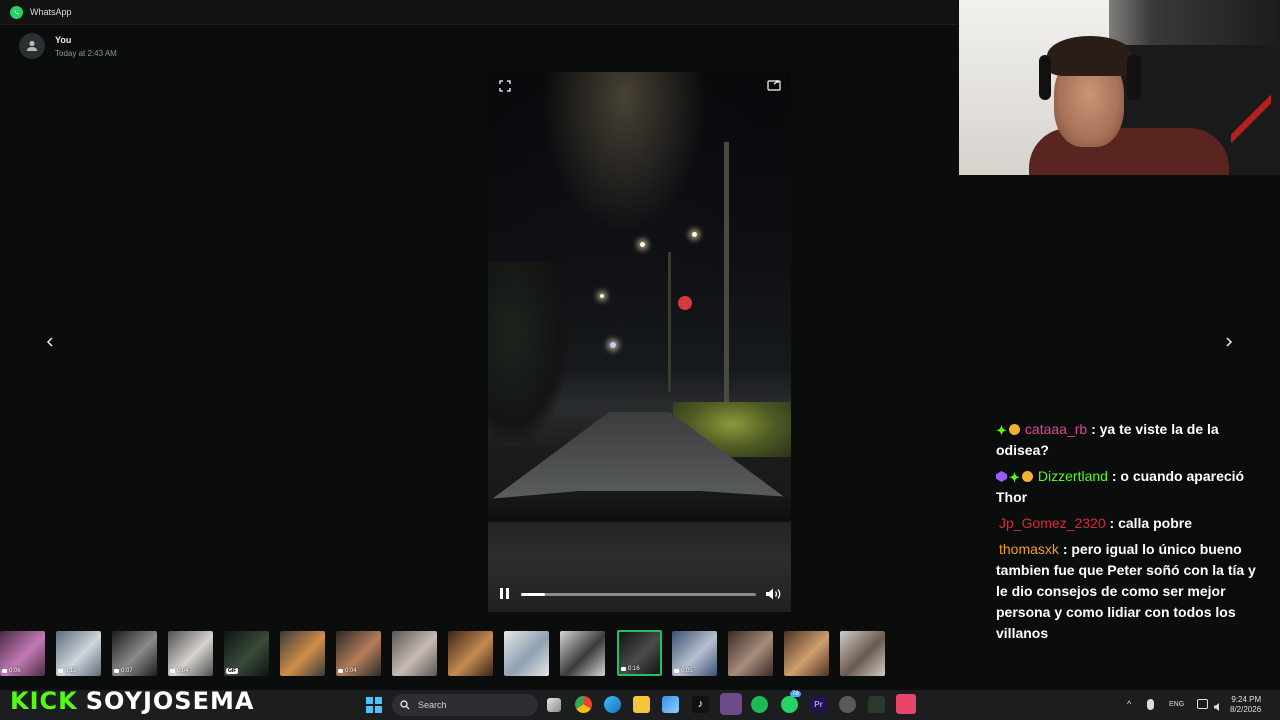 This screenshot has height=720, width=1280. I want to click on taskbar-clock: 9:24 PM 8/2/2026, so click(1245, 705).